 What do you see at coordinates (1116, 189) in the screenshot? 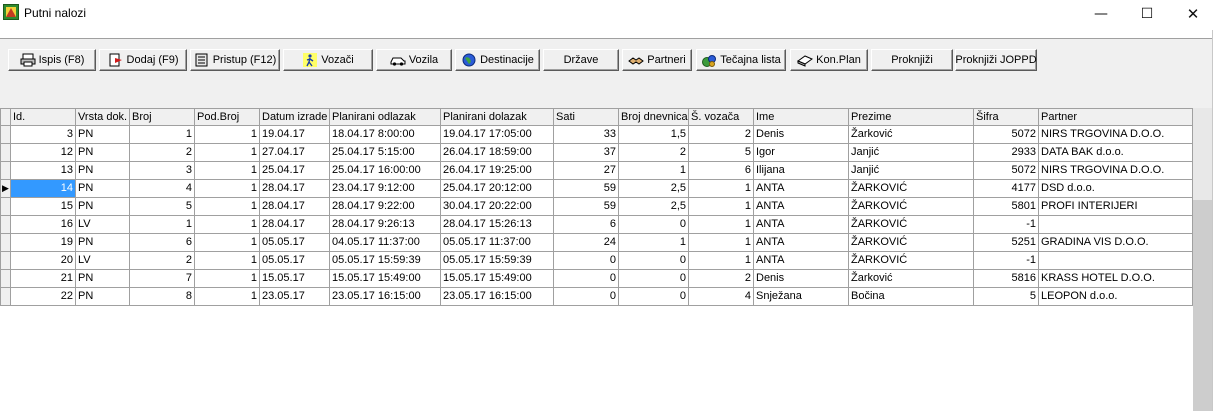
I see `cell-partner: DSD d.o.o.` at bounding box center [1116, 189].